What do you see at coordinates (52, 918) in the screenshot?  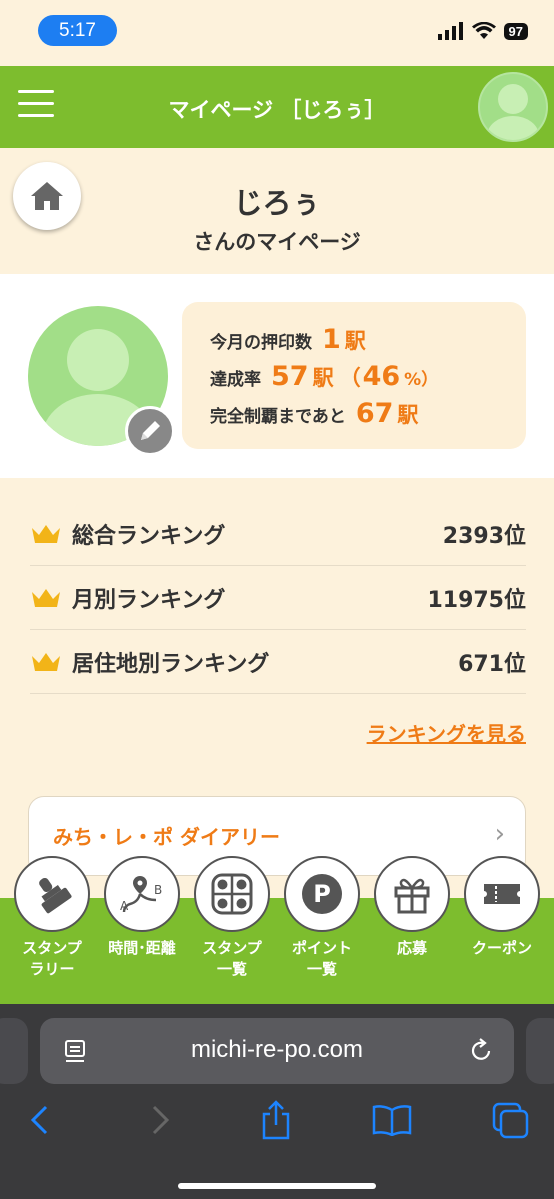 I see `nav-stamp-rally: スタンプ ラリー` at bounding box center [52, 918].